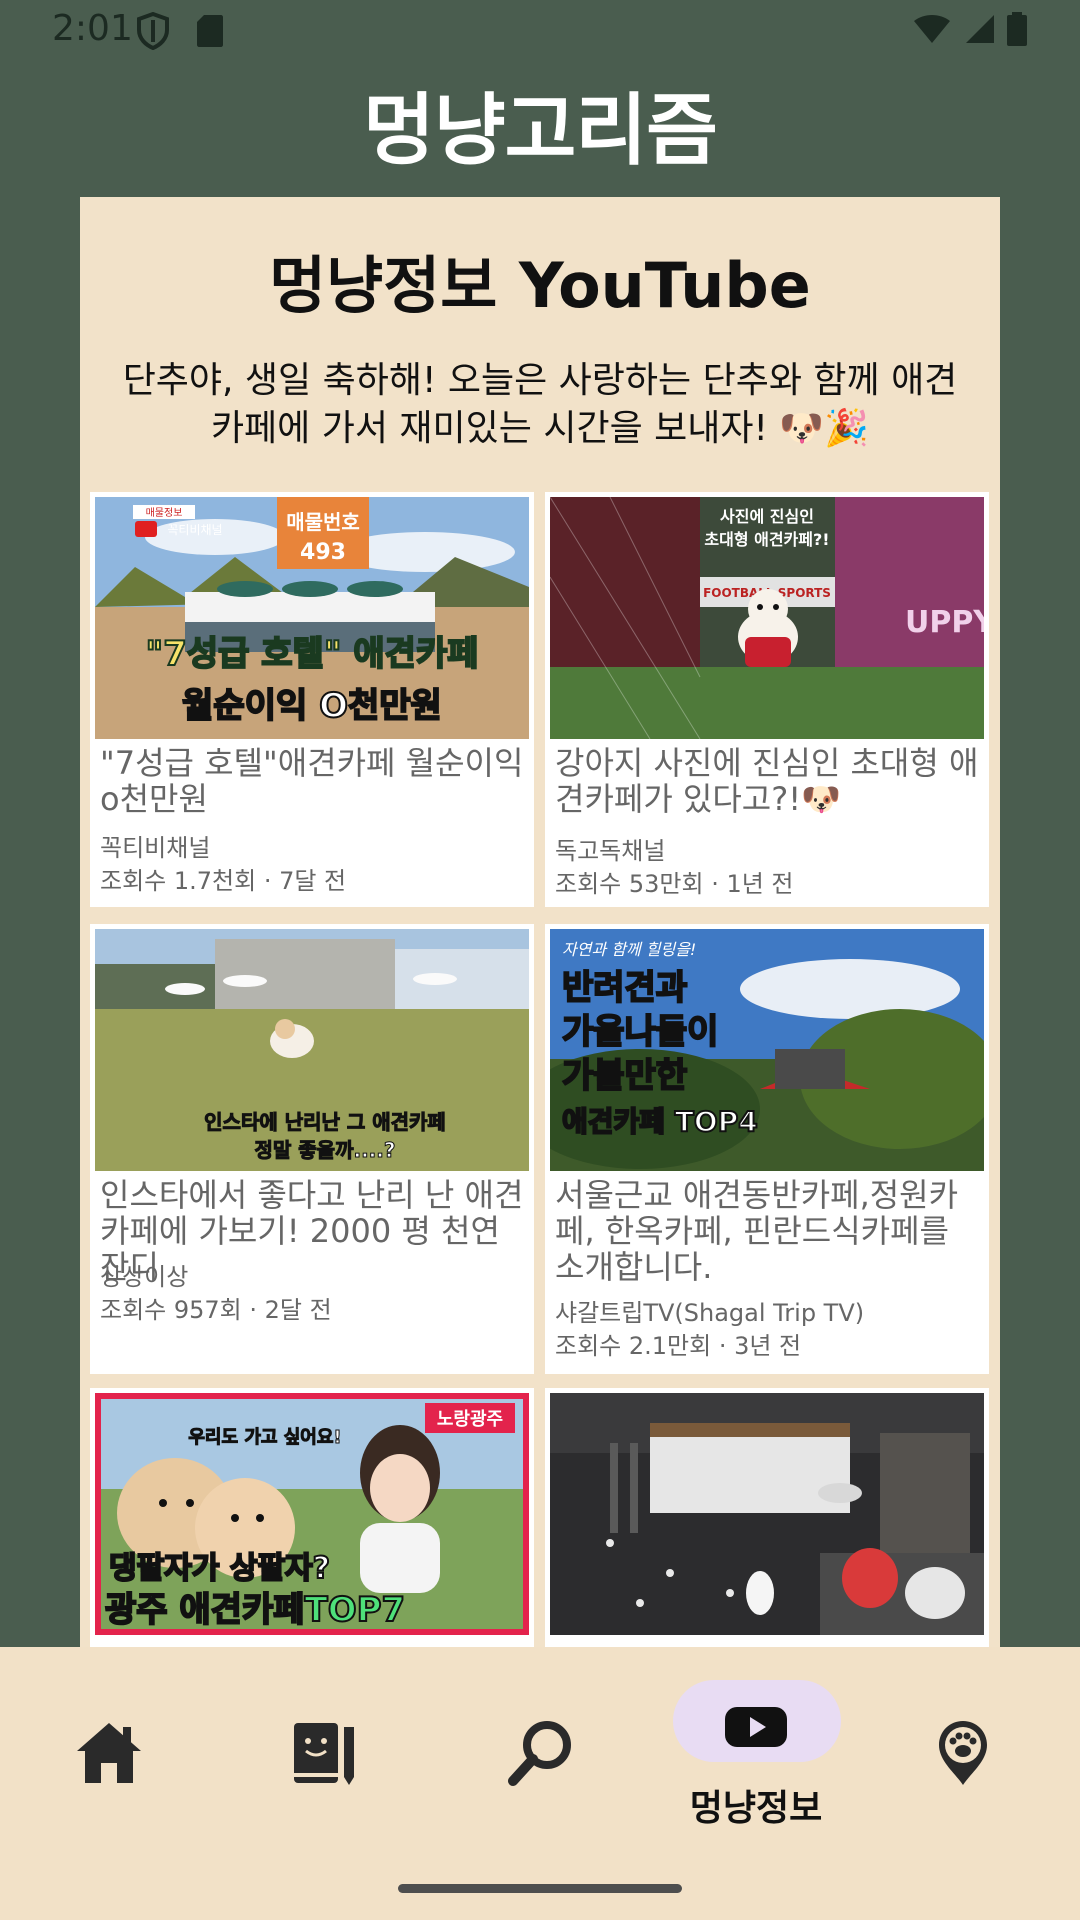 The width and height of the screenshot is (1080, 1920). I want to click on svg-text: 인스타에 난리난 그 애견카페, so click(325, 1122).